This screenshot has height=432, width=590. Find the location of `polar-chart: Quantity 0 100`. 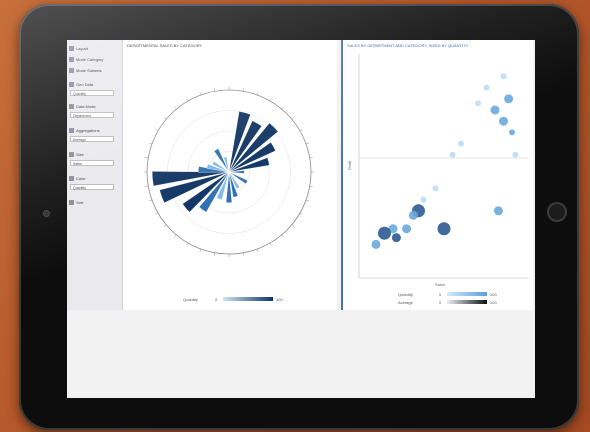

polar-chart: Quantity 0 100 is located at coordinates (229, 194).